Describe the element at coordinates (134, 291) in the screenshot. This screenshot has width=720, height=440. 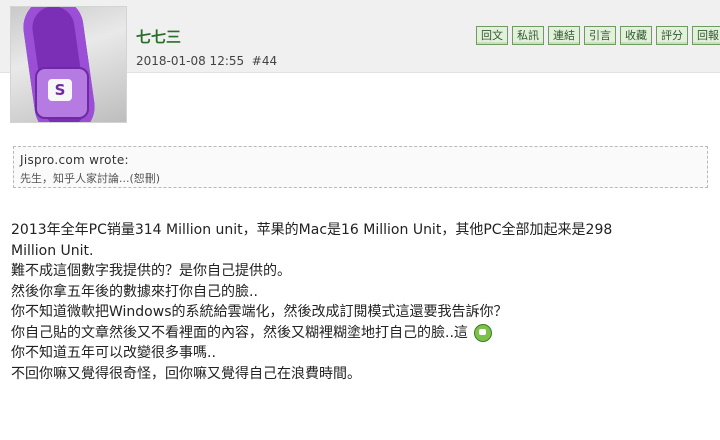
I see `content-line: 然後你拿五年後的數據來打你自己的臉..` at that location.